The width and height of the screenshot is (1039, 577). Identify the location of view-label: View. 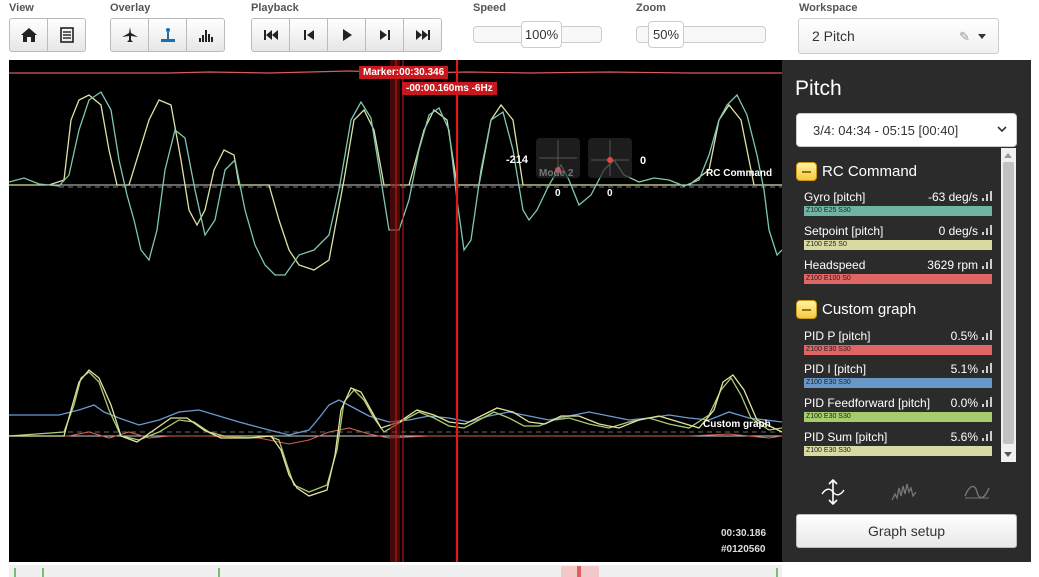
(21, 8).